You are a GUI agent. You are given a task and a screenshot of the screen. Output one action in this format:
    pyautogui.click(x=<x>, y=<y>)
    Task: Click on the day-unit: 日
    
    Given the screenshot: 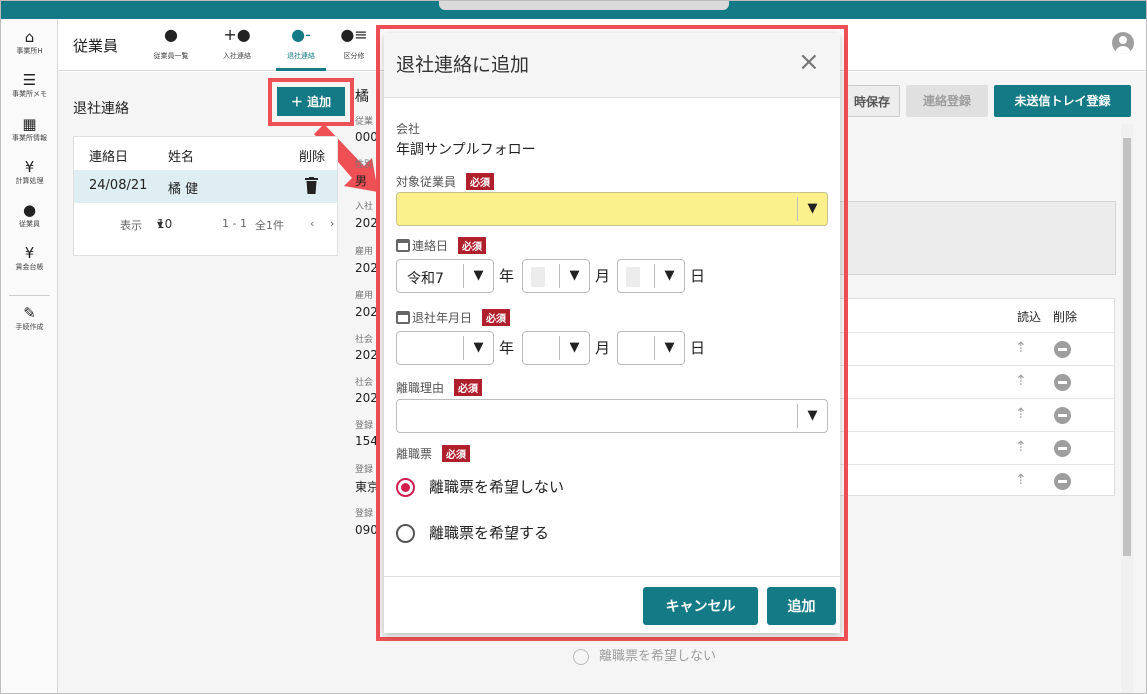 What is the action you would take?
    pyautogui.click(x=698, y=348)
    